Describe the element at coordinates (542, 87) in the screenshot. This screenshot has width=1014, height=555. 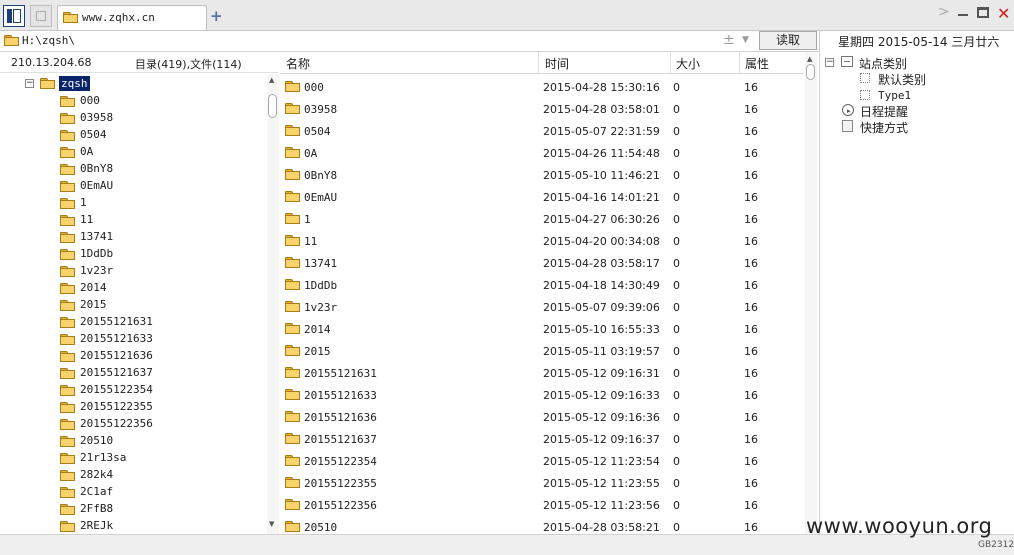
I see `table-row: 000 2015-04-28 15:30:16 0 16` at that location.